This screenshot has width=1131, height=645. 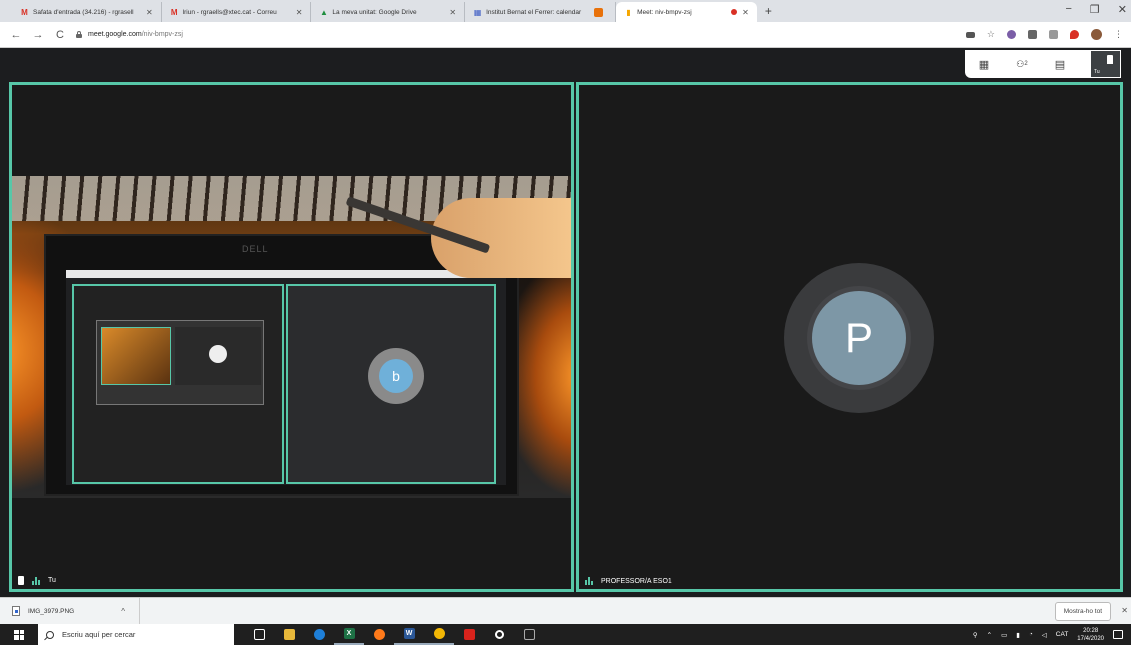 What do you see at coordinates (734, 12) in the screenshot?
I see `recording-dot-icon` at bounding box center [734, 12].